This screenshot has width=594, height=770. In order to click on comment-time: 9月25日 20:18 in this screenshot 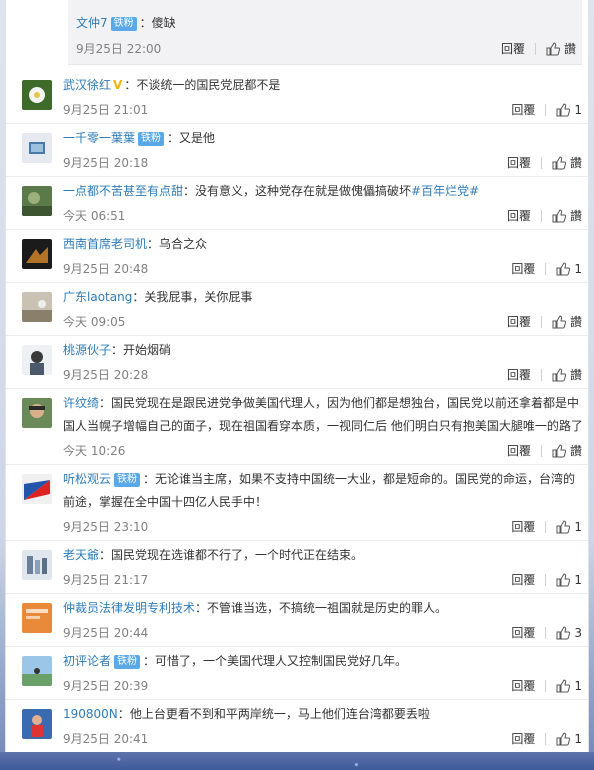, I will do `click(106, 163)`.